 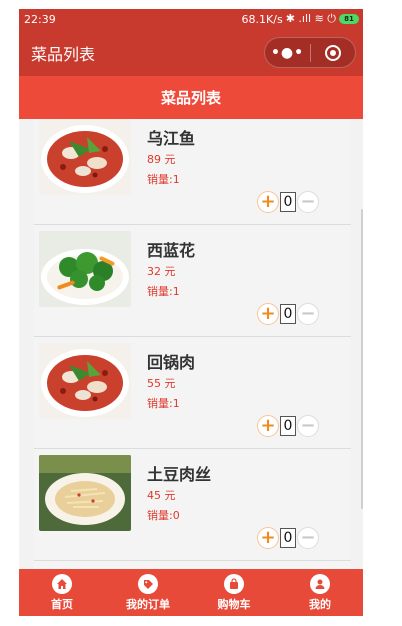 I want to click on home-icon, so click(x=62, y=583).